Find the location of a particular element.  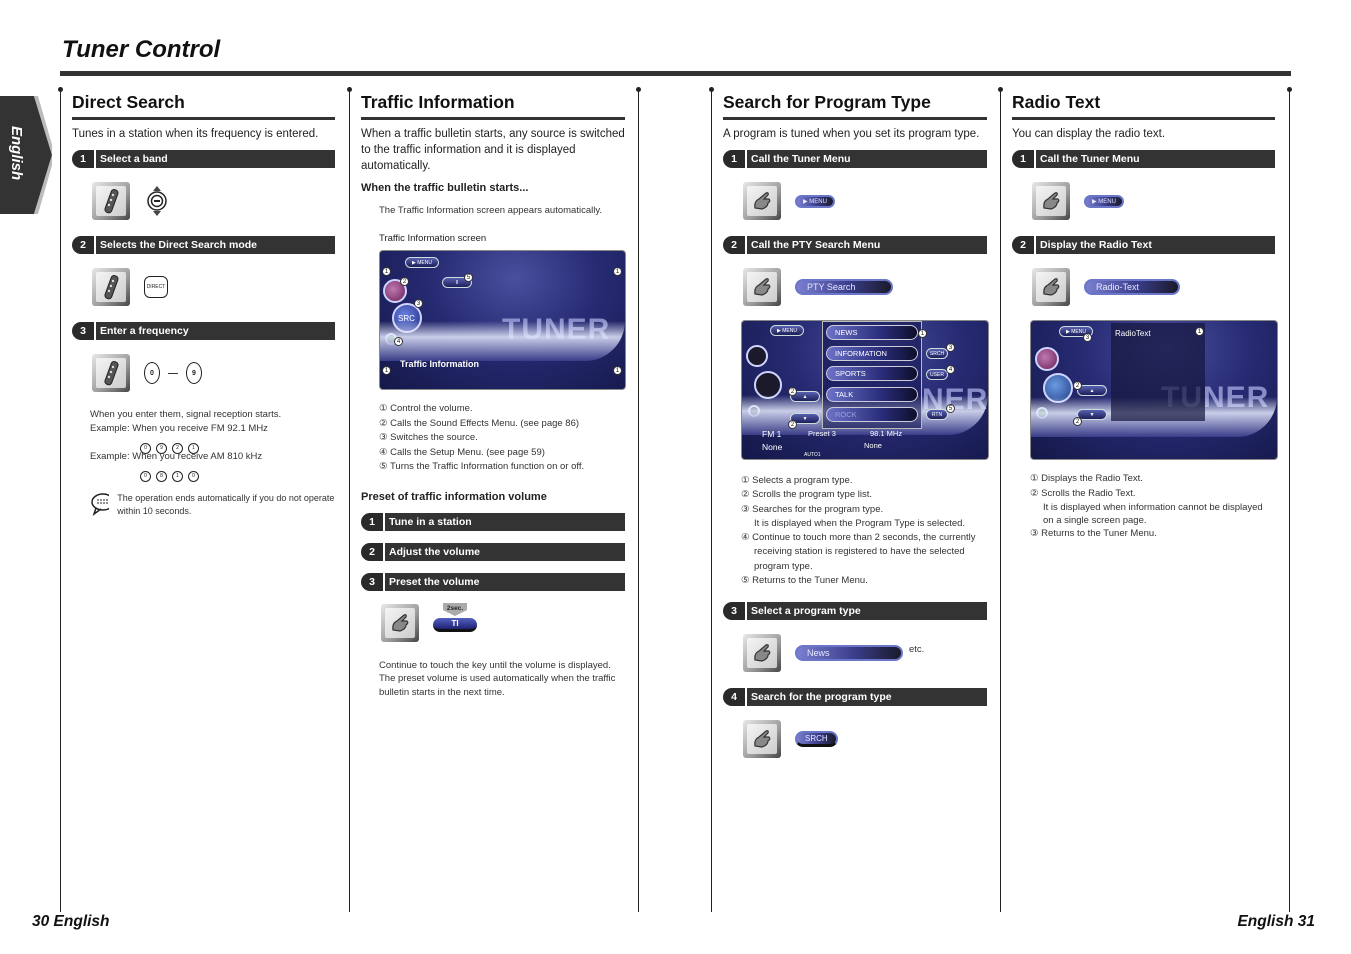

example-fm: Example: When you receive FM 92.1 MHz is located at coordinates (179, 428).